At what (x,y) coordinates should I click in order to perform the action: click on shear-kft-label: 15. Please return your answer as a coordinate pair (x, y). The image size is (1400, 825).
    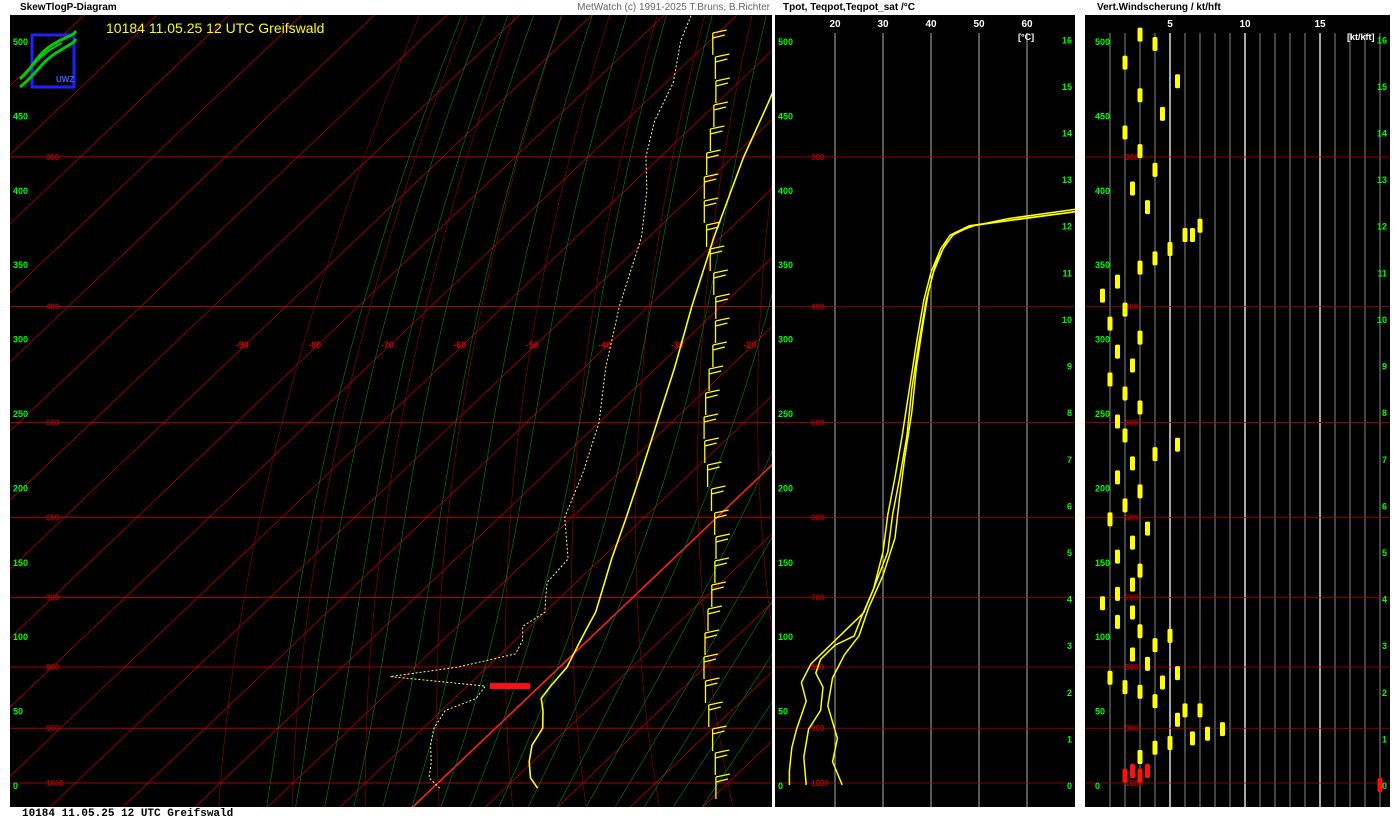
    Looking at the image, I should click on (1382, 87).